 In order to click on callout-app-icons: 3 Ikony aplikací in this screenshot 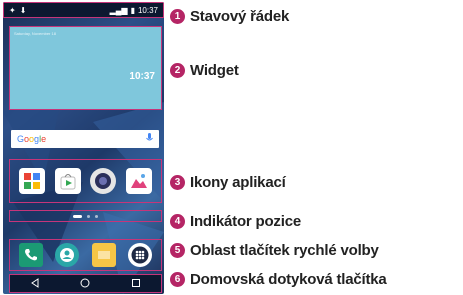, I will do `click(228, 182)`.